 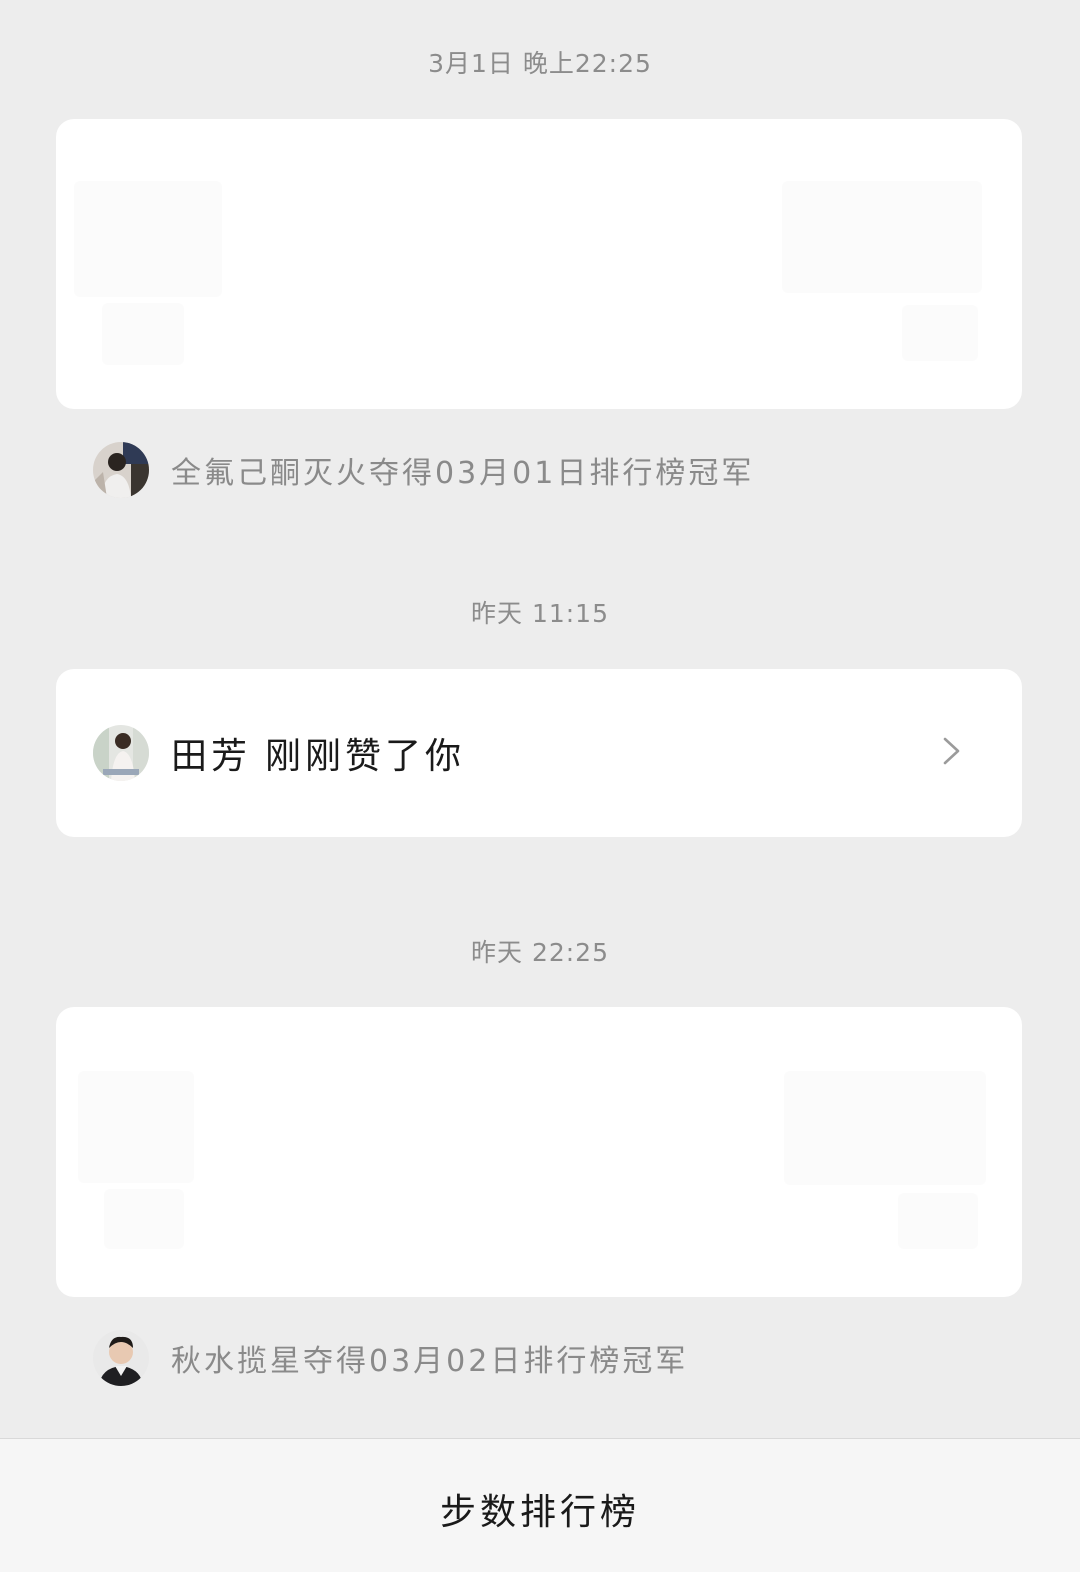 What do you see at coordinates (430, 1361) in the screenshot?
I see `champion-notice-text: 秋水揽星夺得03月02日排行榜冠军` at bounding box center [430, 1361].